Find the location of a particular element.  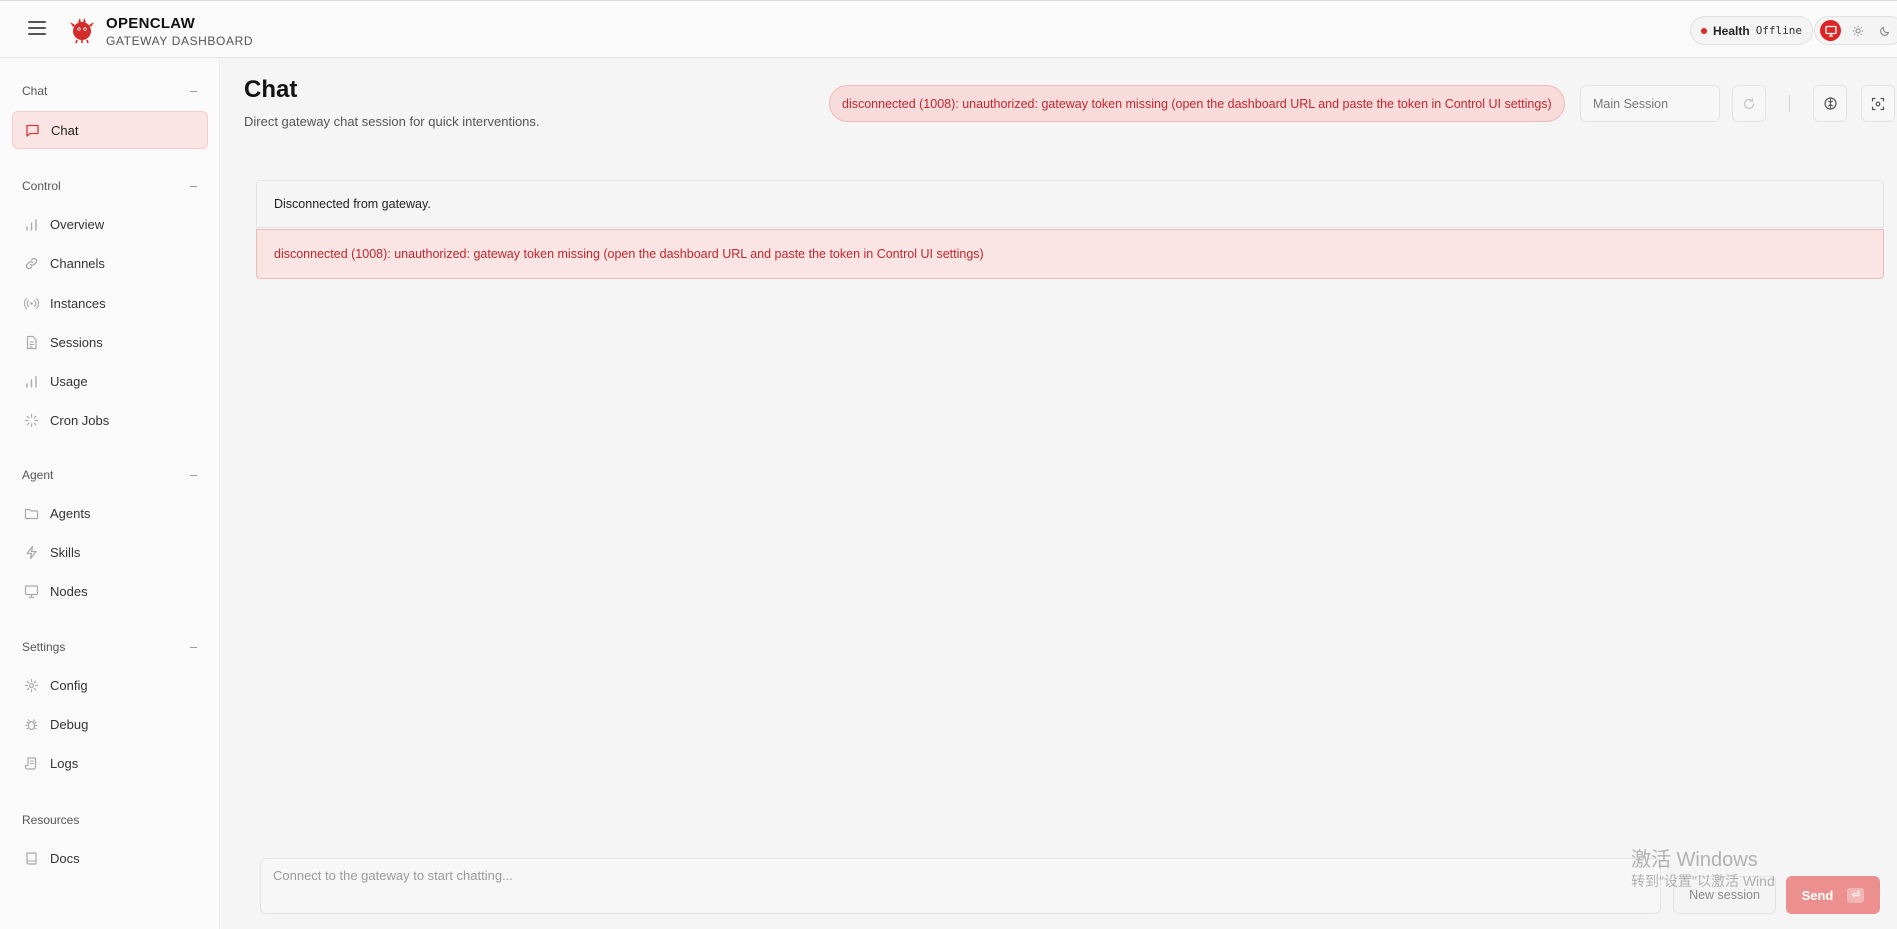

sidebar-item-label: Agents is located at coordinates (70, 513).